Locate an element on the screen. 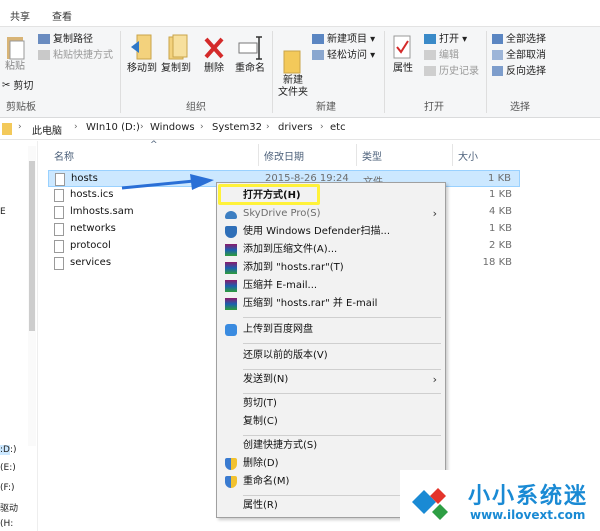 The height and width of the screenshot is (531, 600). rename-button: 重命名 is located at coordinates (250, 54).